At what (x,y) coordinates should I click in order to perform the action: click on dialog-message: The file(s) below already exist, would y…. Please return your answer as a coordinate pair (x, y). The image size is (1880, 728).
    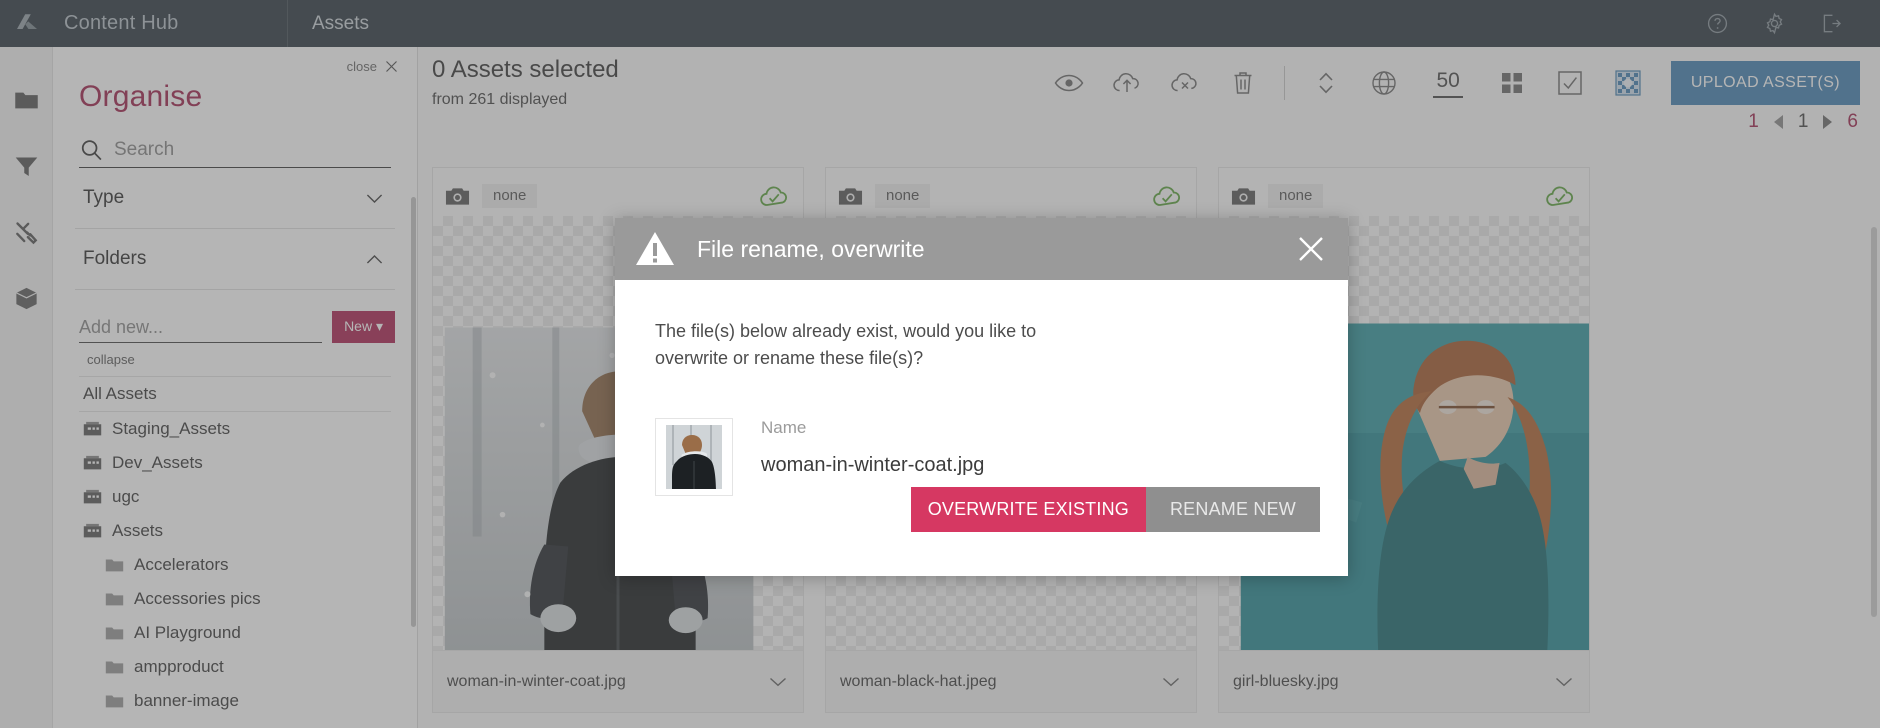
    Looking at the image, I should click on (846, 344).